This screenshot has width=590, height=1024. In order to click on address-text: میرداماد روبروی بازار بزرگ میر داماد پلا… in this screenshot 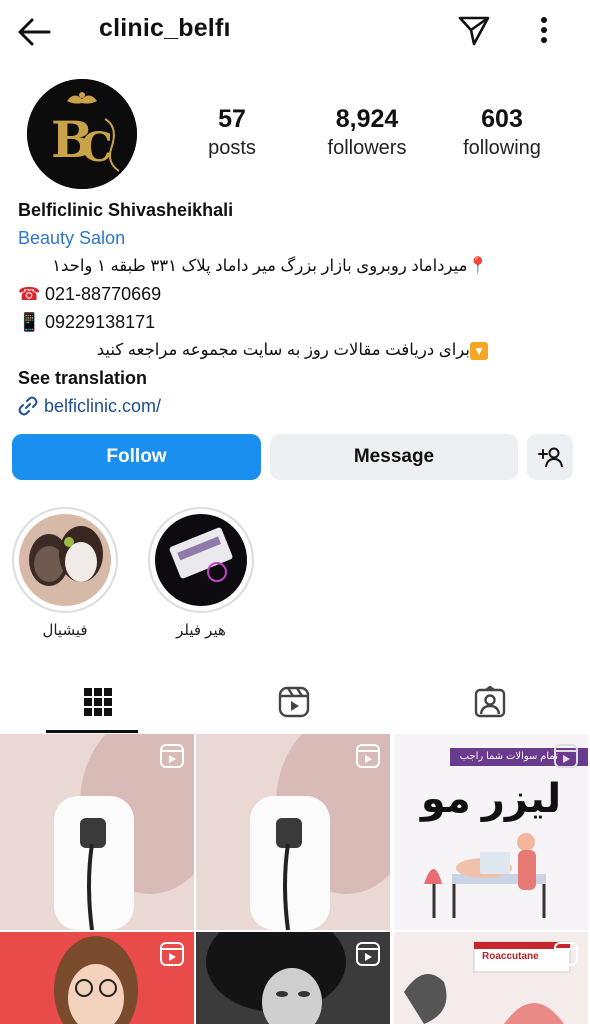, I will do `click(260, 266)`.